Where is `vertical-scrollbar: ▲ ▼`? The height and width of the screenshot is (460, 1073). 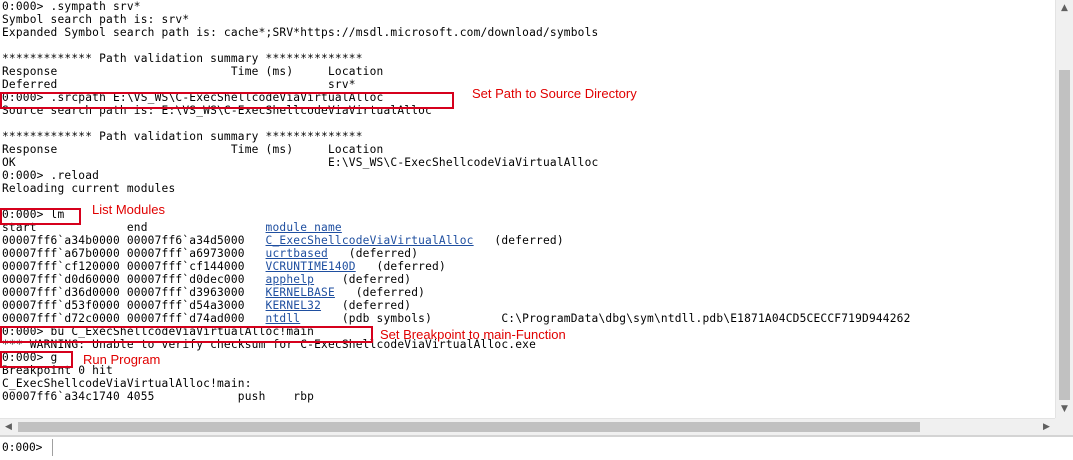
vertical-scrollbar: ▲ ▼ is located at coordinates (1064, 209).